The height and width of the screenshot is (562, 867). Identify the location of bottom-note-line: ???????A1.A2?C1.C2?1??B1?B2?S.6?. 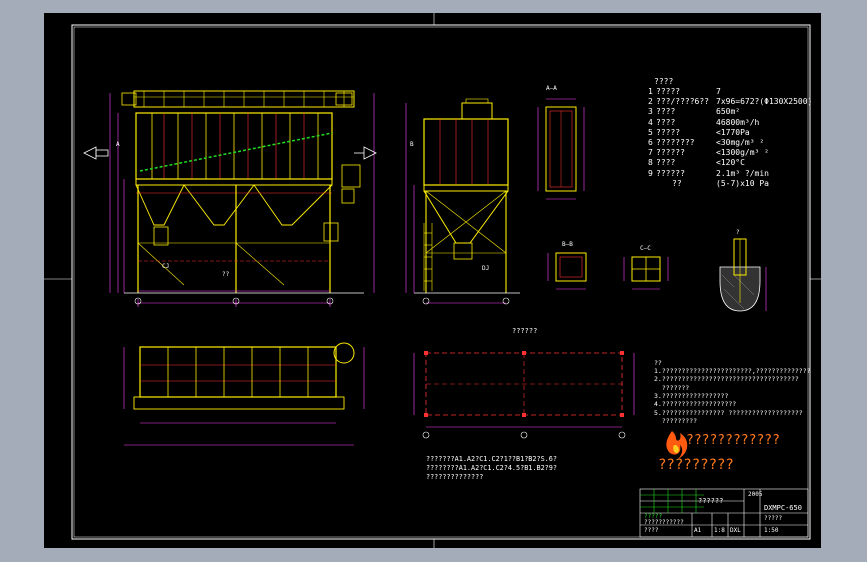
(491, 459).